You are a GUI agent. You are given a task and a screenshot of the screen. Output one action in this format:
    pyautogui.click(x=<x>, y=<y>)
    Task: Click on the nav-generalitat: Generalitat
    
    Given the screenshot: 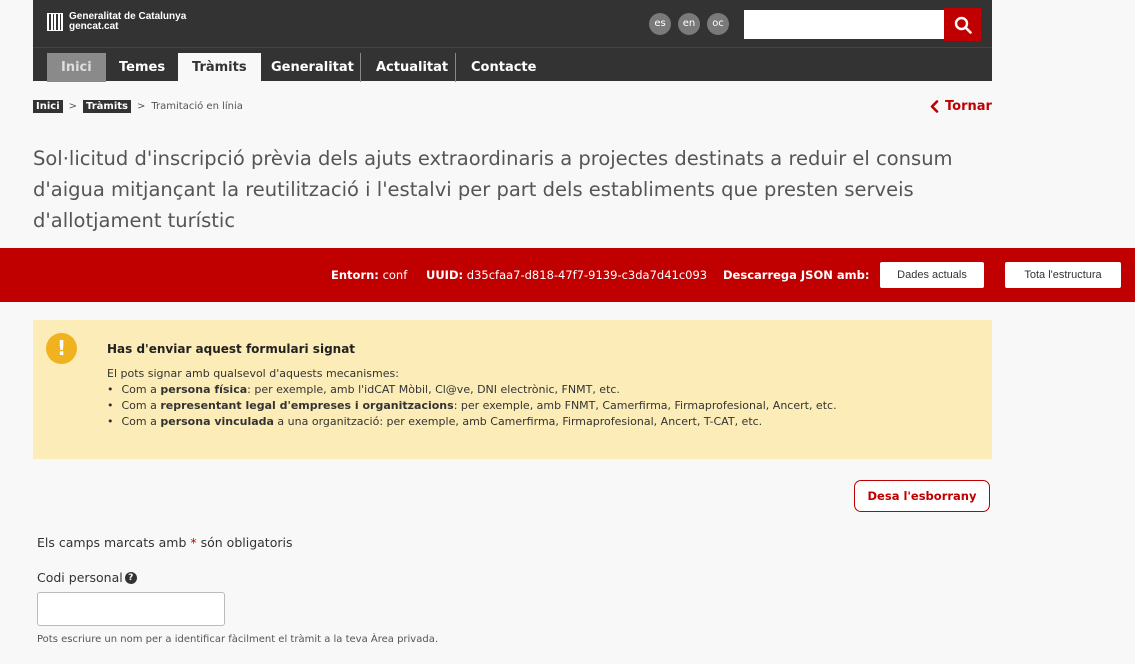 What is the action you would take?
    pyautogui.click(x=312, y=67)
    